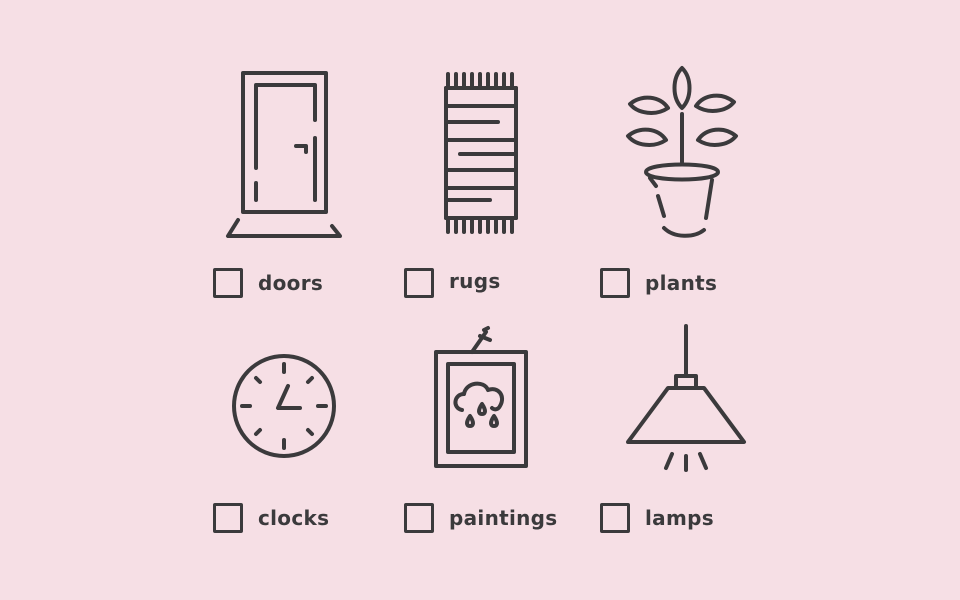  I want to click on checklist-item-lamps: lamps, so click(657, 518).